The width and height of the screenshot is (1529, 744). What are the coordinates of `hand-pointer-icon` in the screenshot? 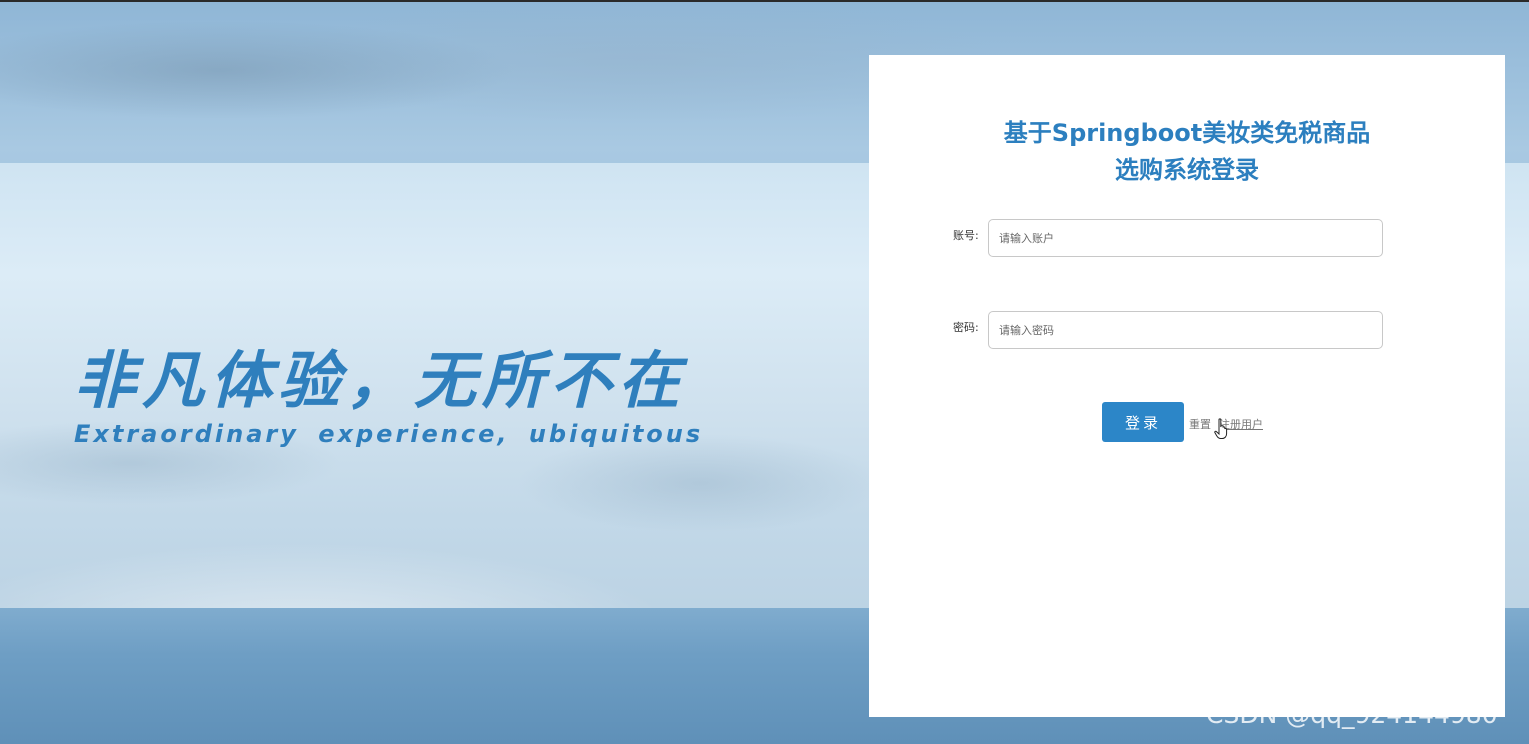 It's located at (1221, 428).